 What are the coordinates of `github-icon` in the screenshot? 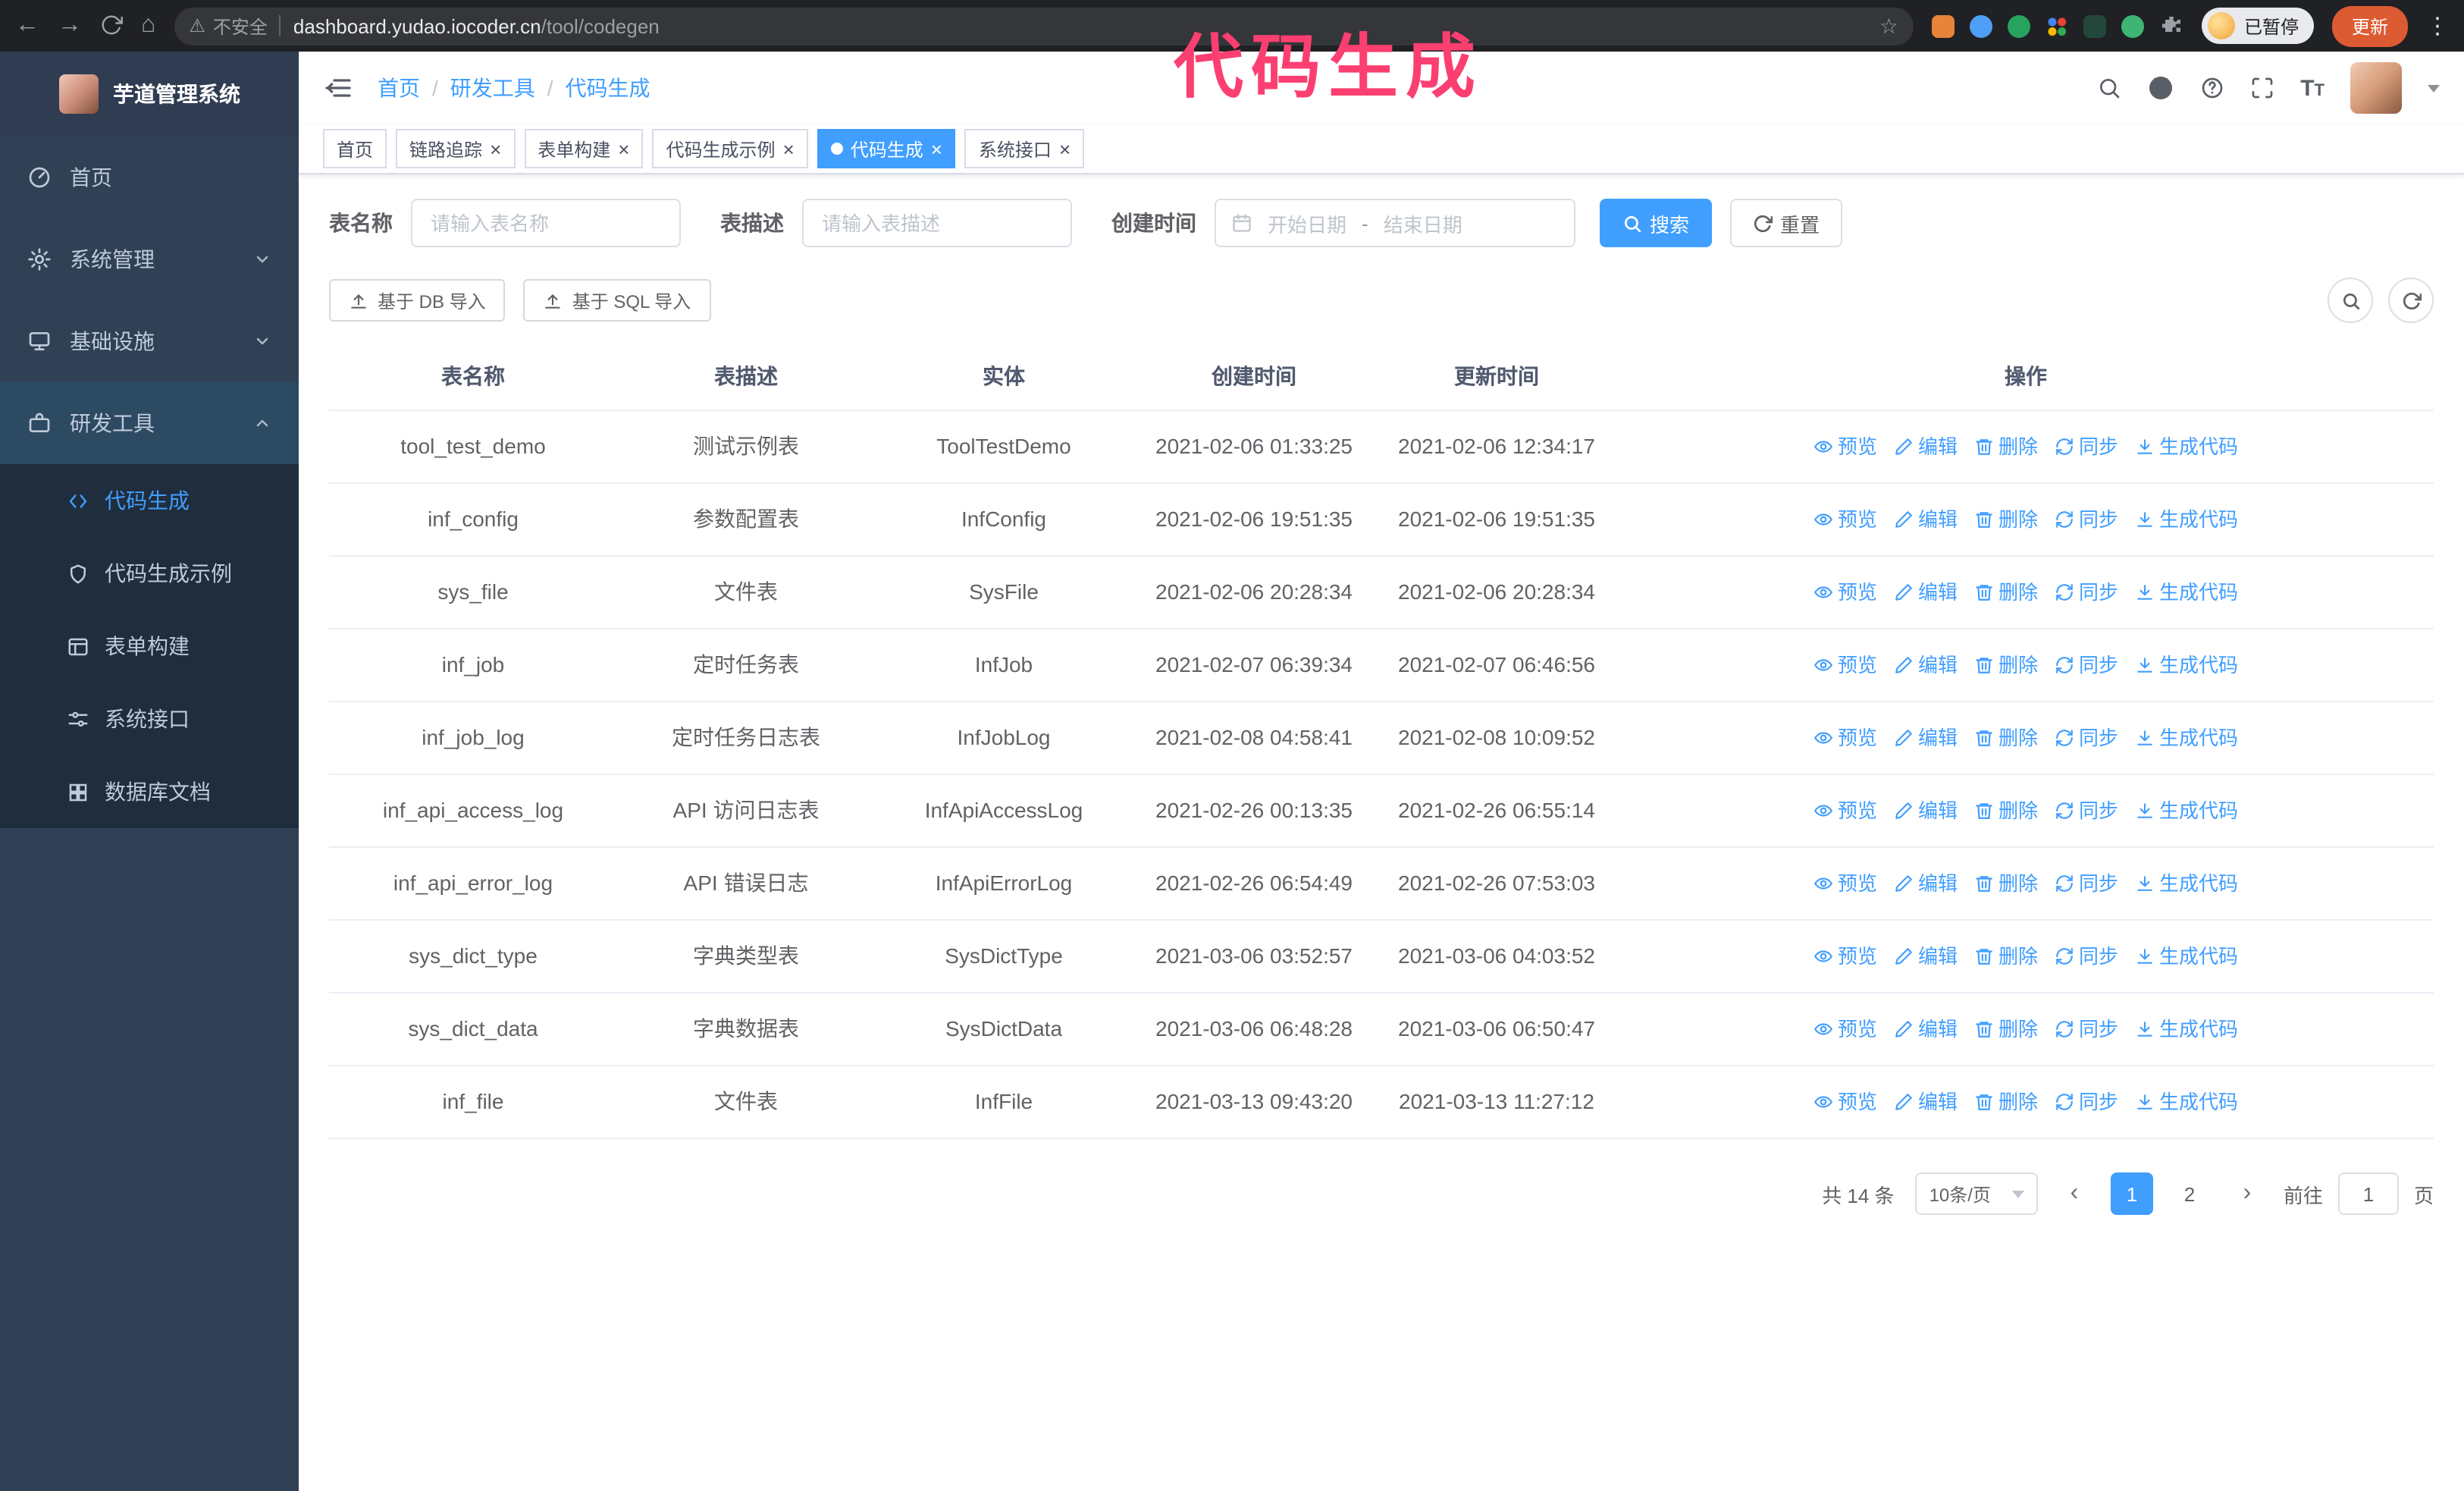 It's located at (2160, 88).